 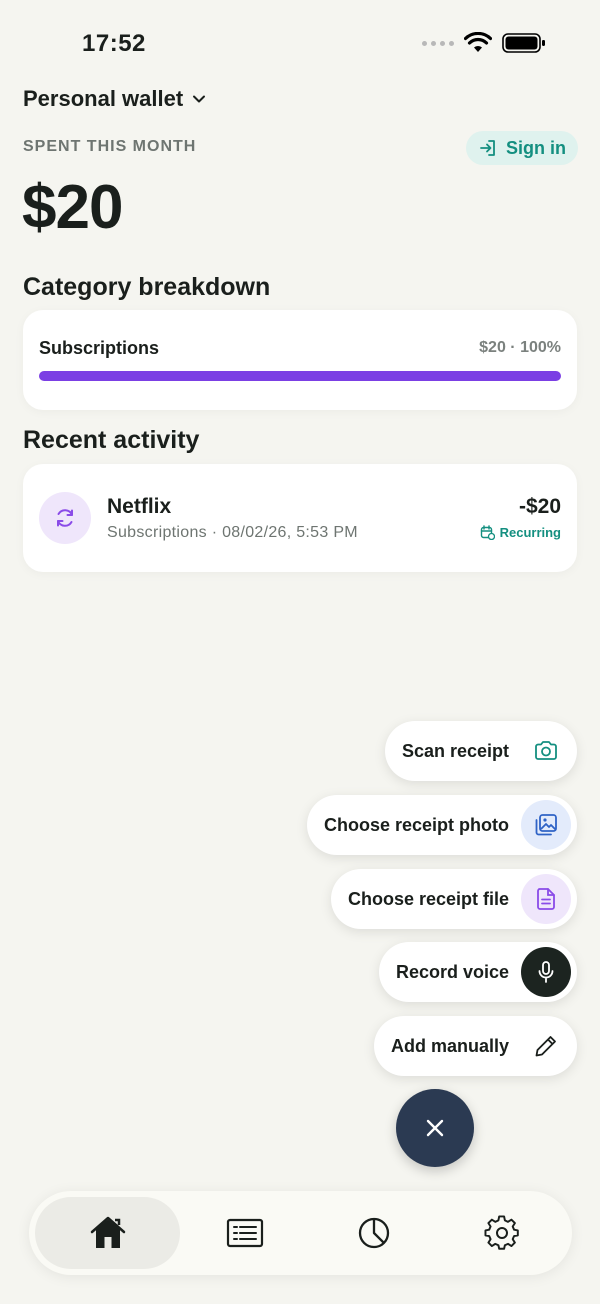 What do you see at coordinates (546, 972) in the screenshot?
I see `microphone-icon` at bounding box center [546, 972].